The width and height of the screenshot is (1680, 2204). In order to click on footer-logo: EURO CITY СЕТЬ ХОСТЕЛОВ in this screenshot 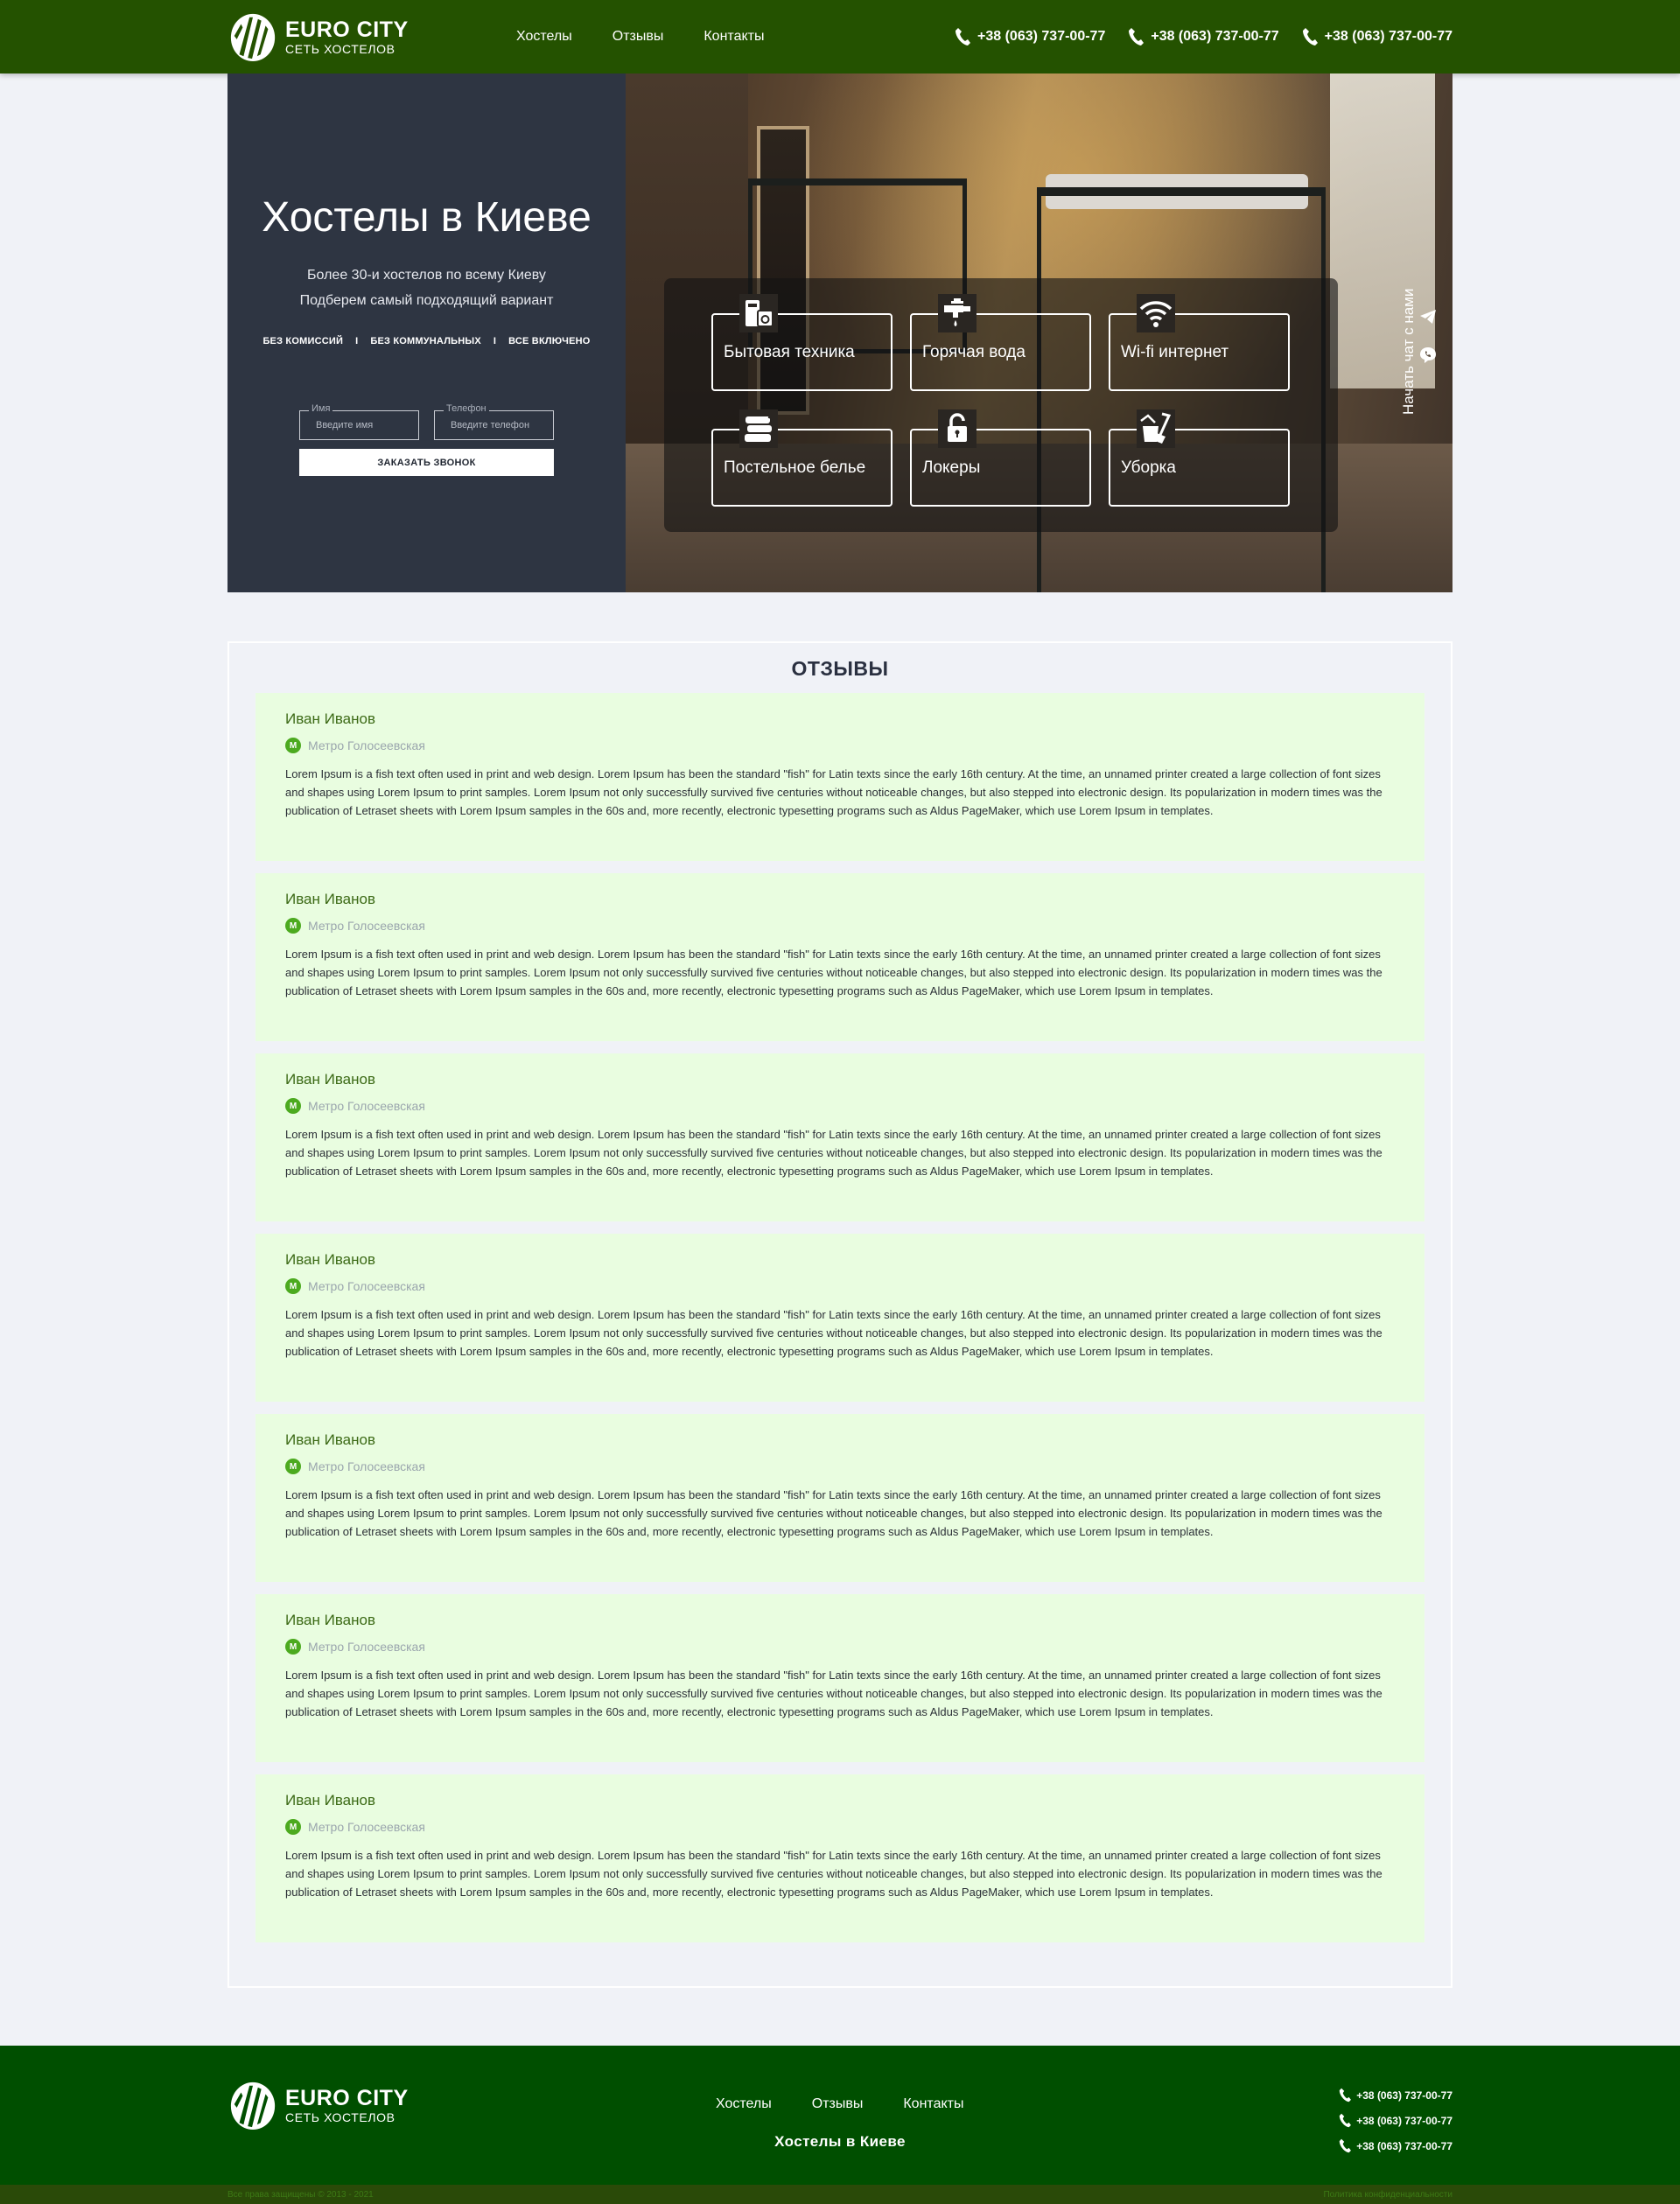, I will do `click(372, 2105)`.